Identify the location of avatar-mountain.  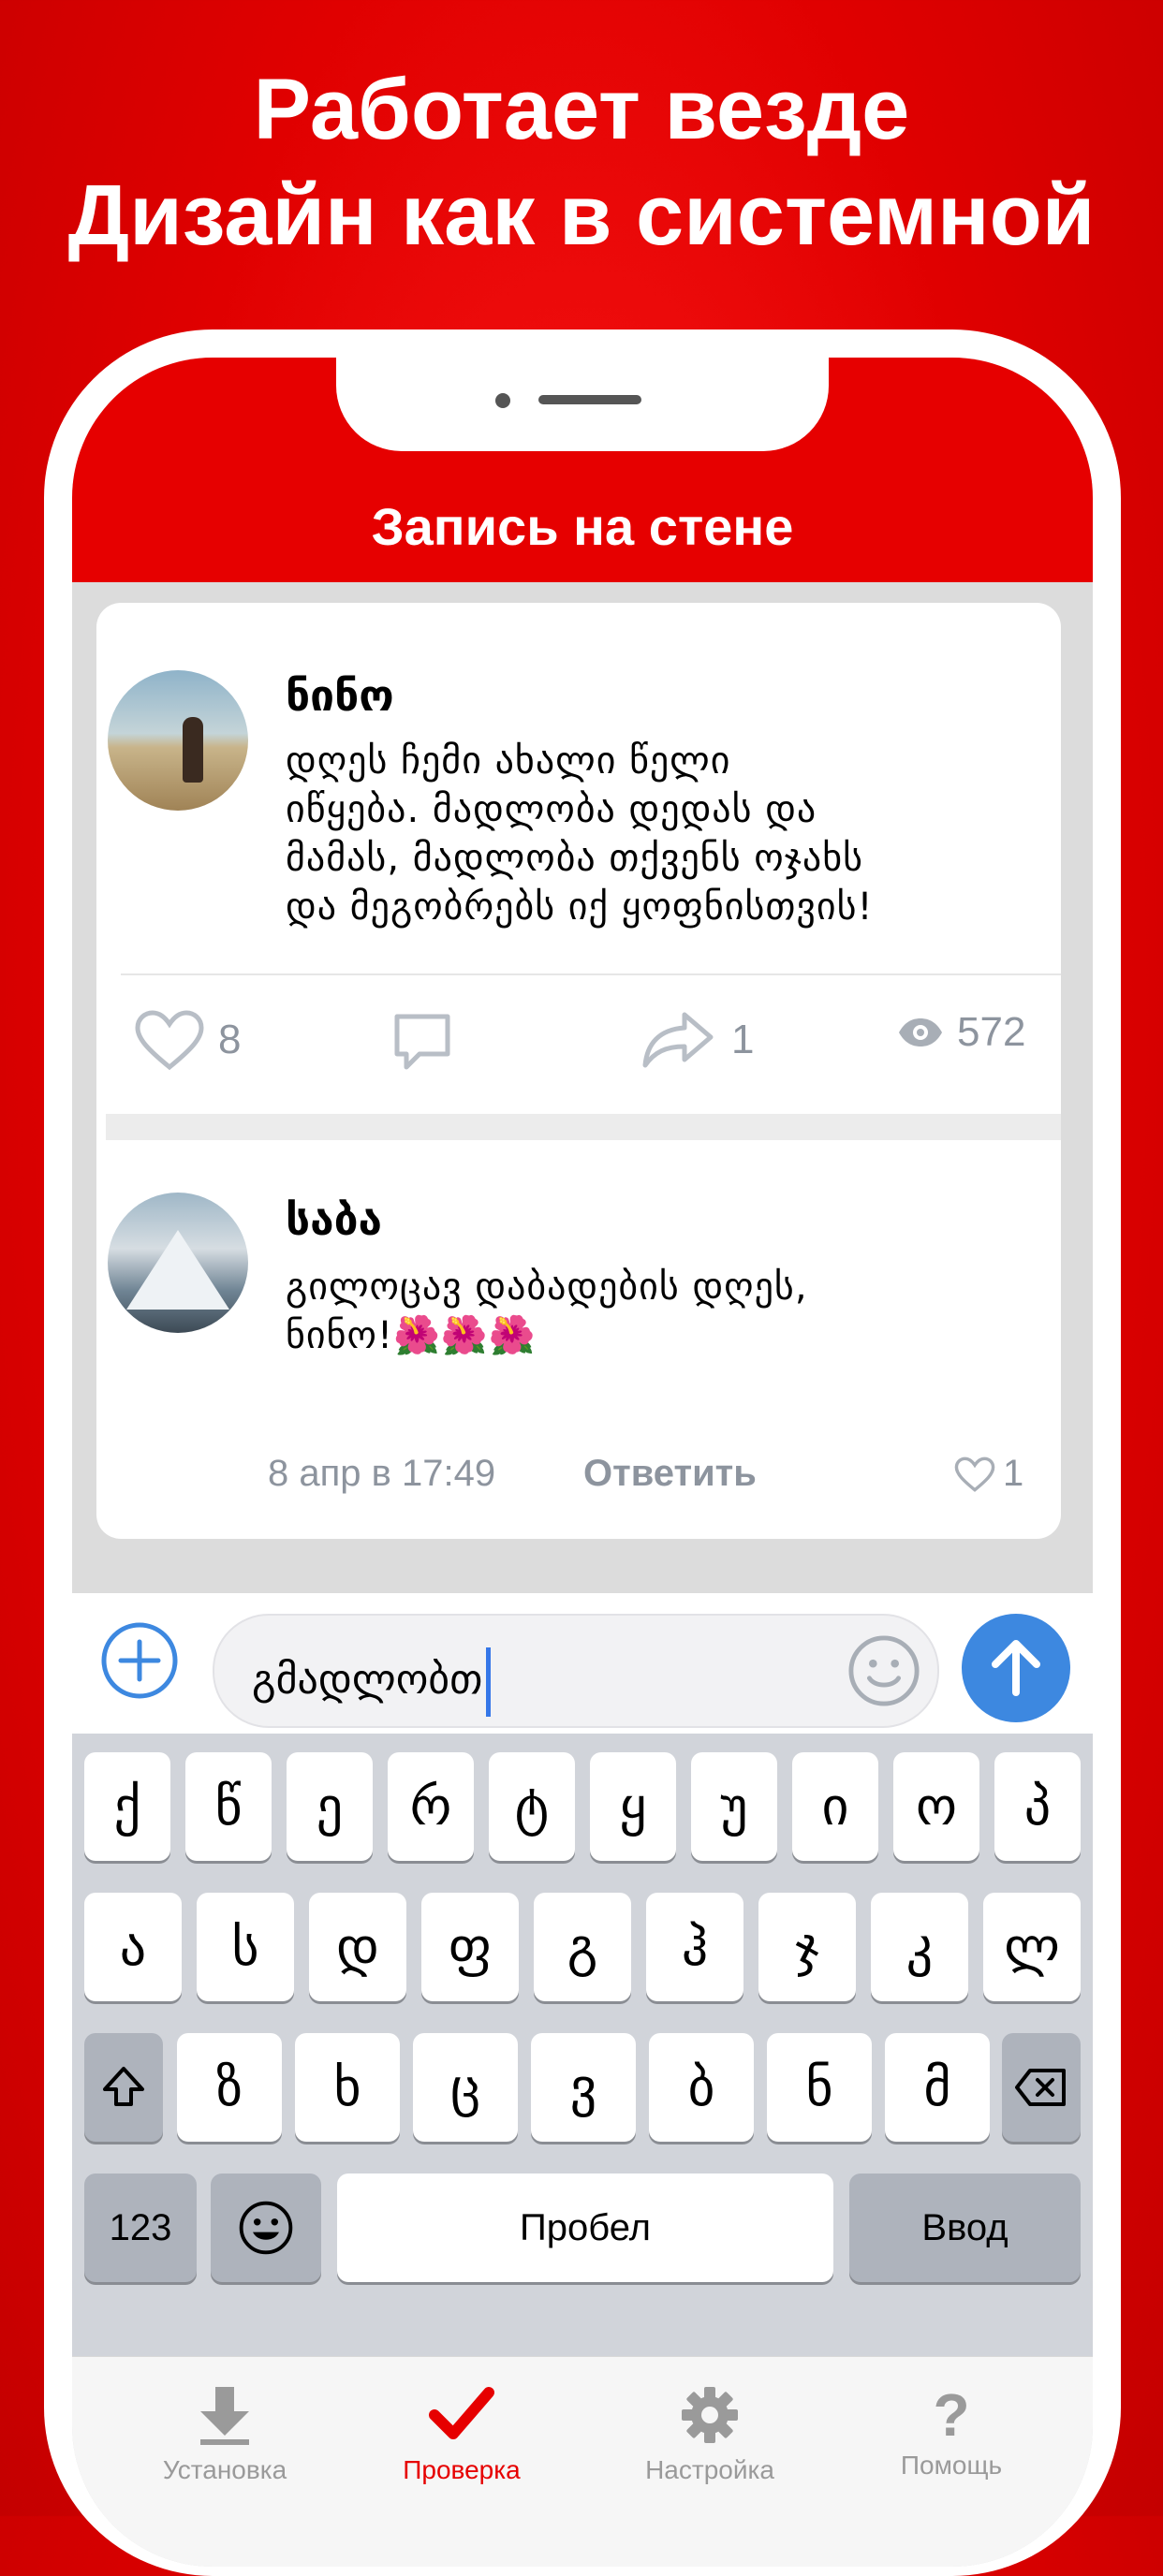
(177, 1270).